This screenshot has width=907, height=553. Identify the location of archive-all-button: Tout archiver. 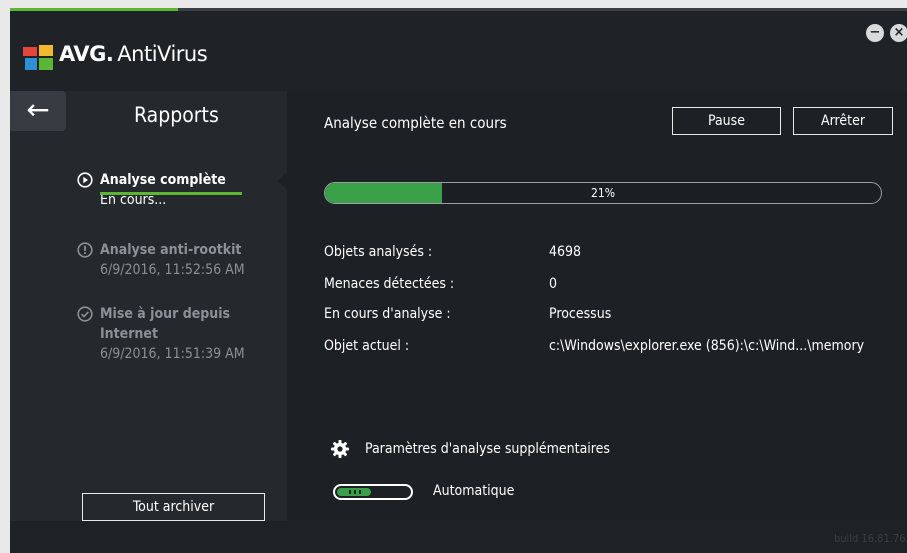
(173, 507).